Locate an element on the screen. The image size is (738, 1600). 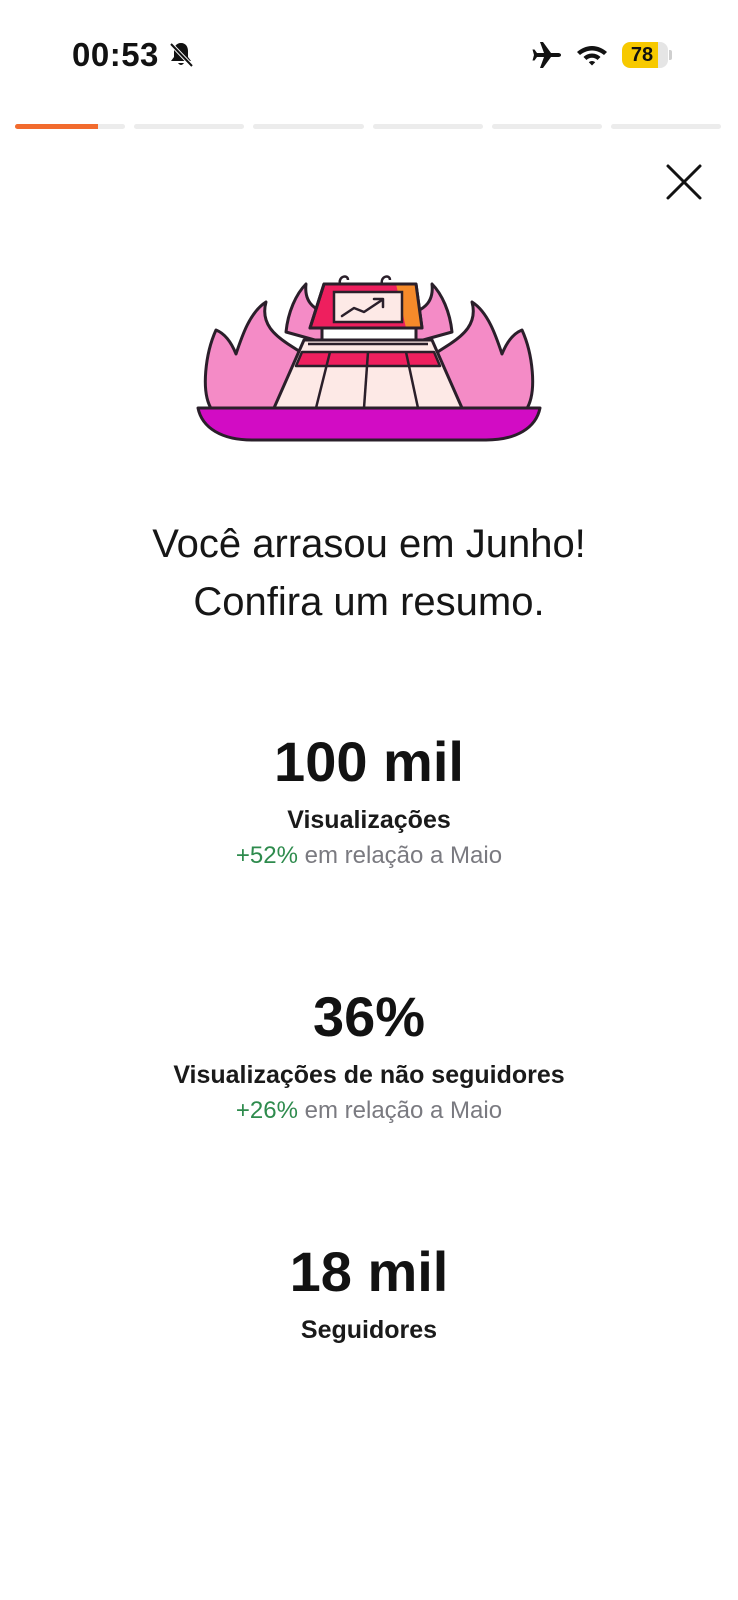
flaming-stage-chart-icon is located at coordinates (369, 358).